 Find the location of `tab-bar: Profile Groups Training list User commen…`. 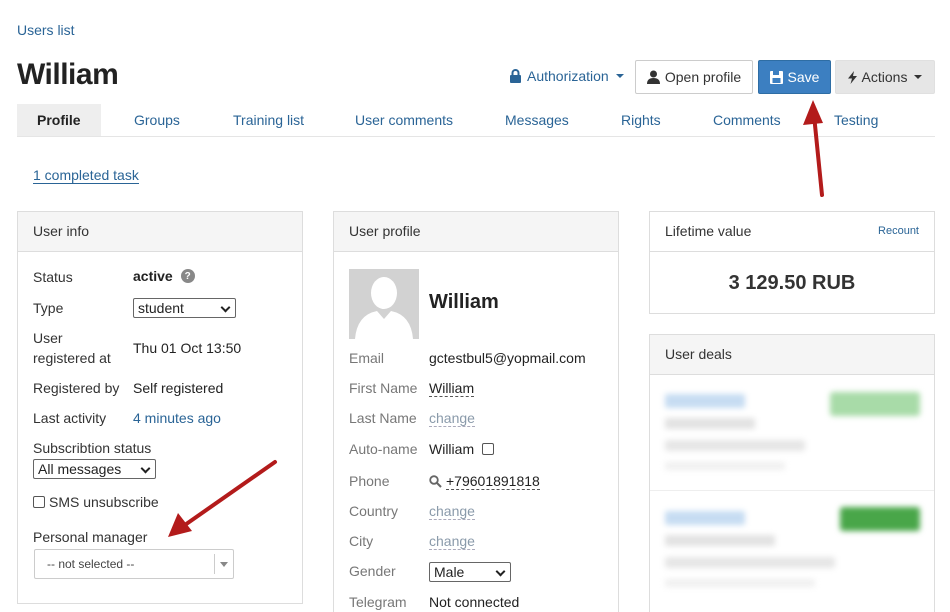

tab-bar: Profile Groups Training list User commen… is located at coordinates (476, 120).